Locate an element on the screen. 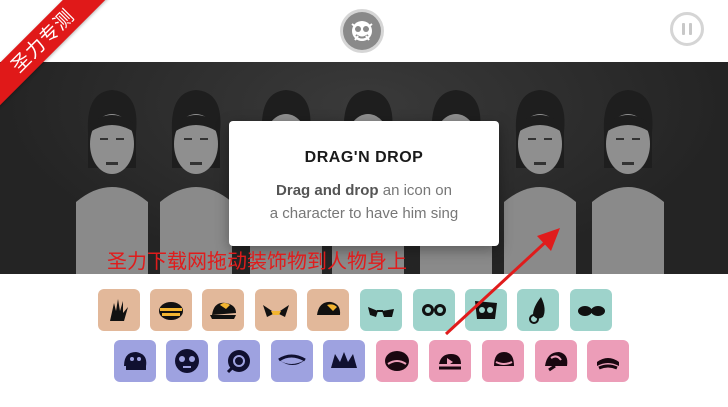 The width and height of the screenshot is (728, 407). beanie-icon is located at coordinates (328, 310).